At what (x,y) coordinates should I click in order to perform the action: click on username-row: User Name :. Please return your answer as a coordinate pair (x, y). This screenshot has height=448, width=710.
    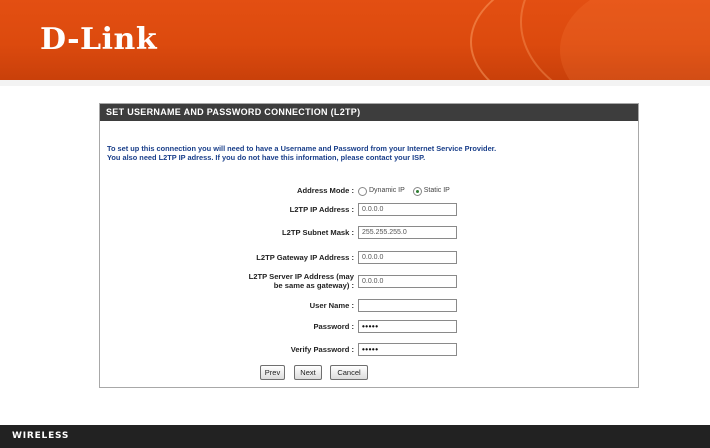
    Looking at the image, I should click on (369, 306).